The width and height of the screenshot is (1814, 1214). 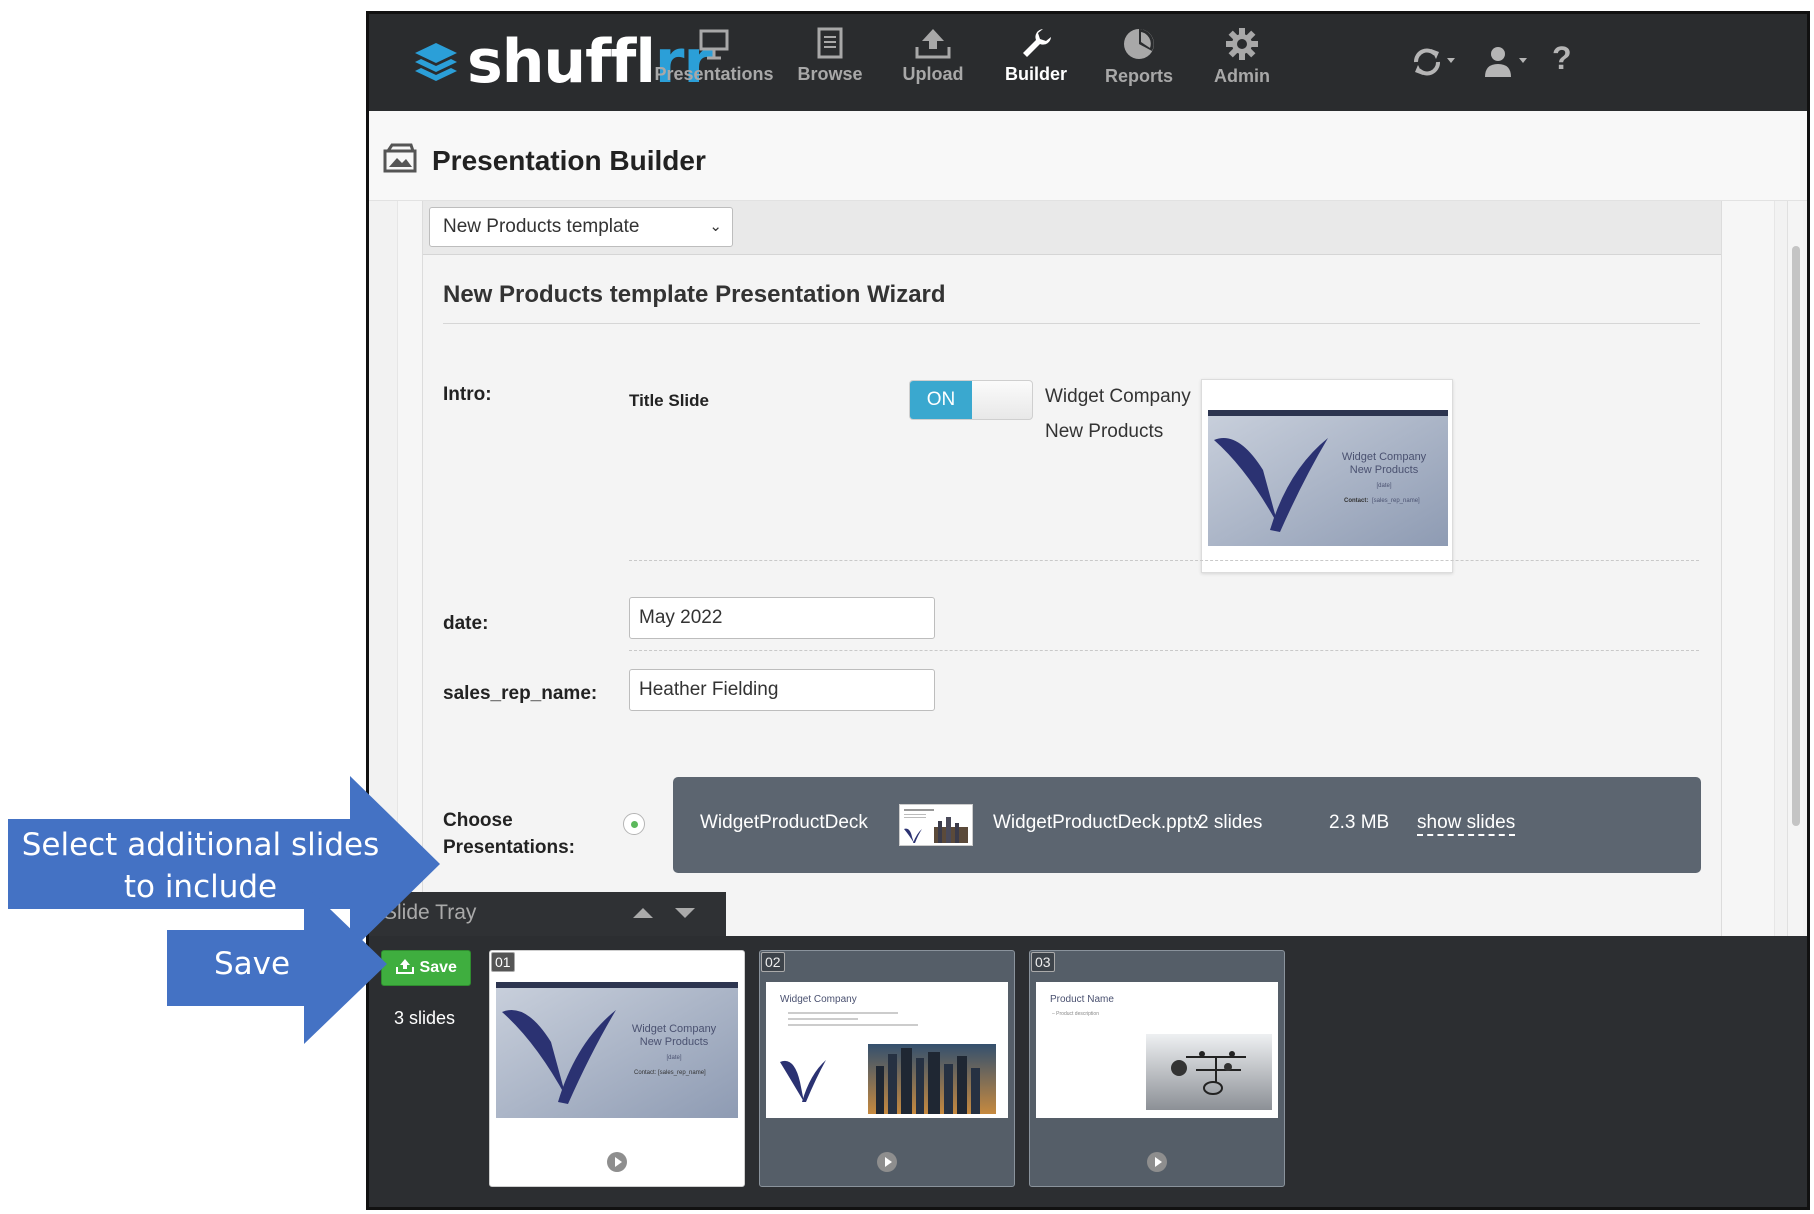 I want to click on nav-label: Builder, so click(x=1035, y=74).